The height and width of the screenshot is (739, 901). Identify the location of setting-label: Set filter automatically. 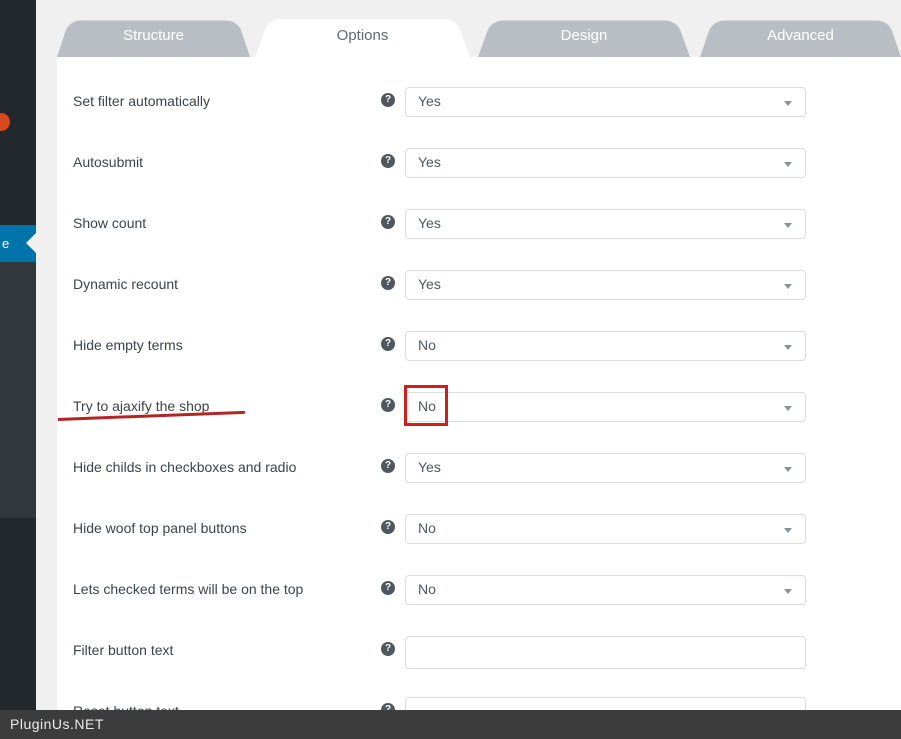
(141, 101).